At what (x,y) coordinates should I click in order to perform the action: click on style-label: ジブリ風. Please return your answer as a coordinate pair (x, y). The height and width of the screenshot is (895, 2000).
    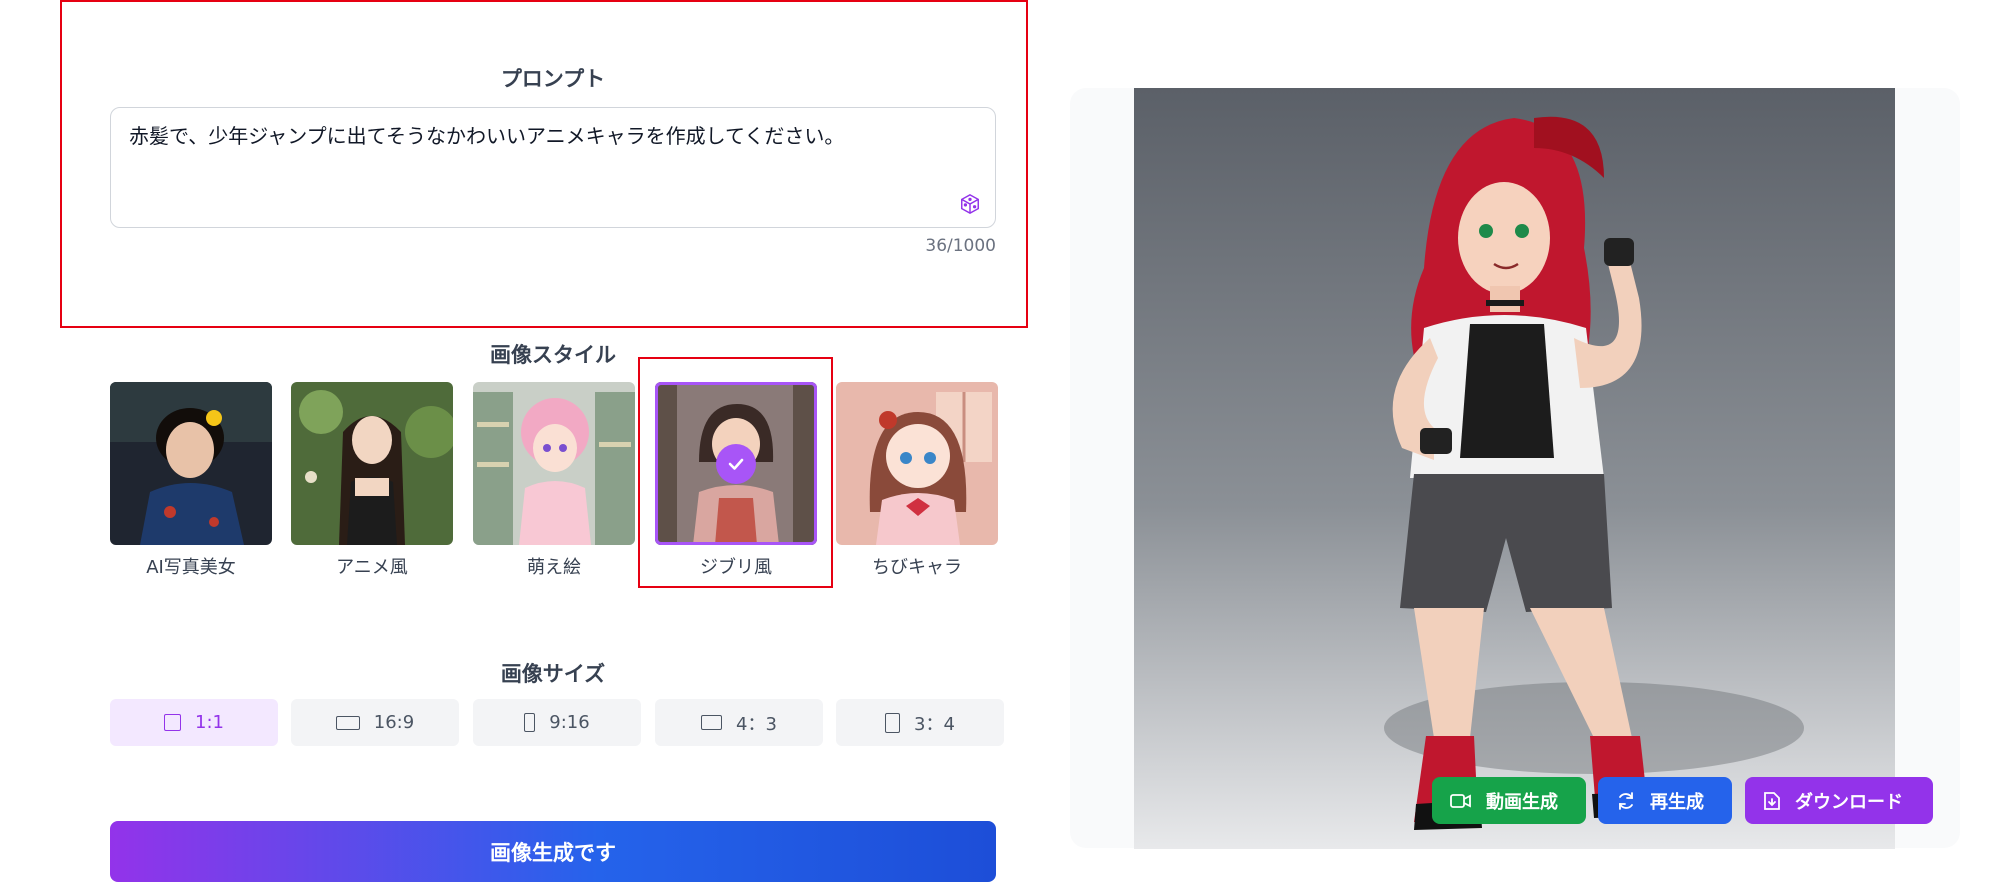
    Looking at the image, I should click on (736, 567).